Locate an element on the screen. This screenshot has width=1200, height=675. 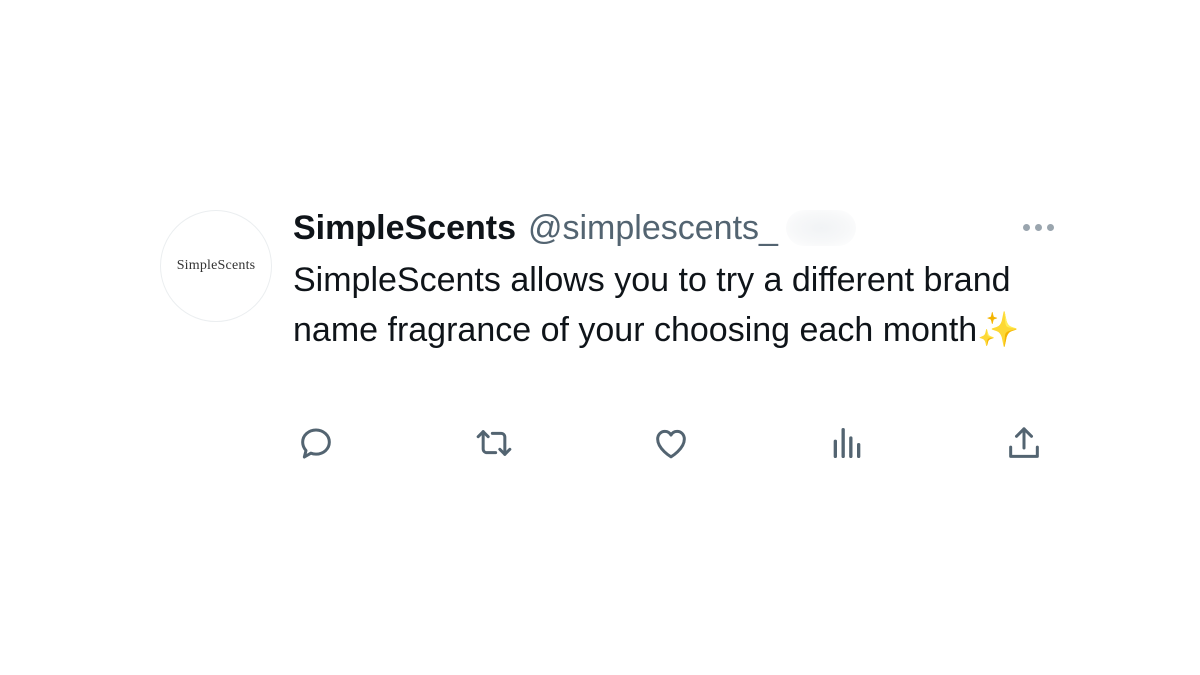
like-icon is located at coordinates (671, 444).